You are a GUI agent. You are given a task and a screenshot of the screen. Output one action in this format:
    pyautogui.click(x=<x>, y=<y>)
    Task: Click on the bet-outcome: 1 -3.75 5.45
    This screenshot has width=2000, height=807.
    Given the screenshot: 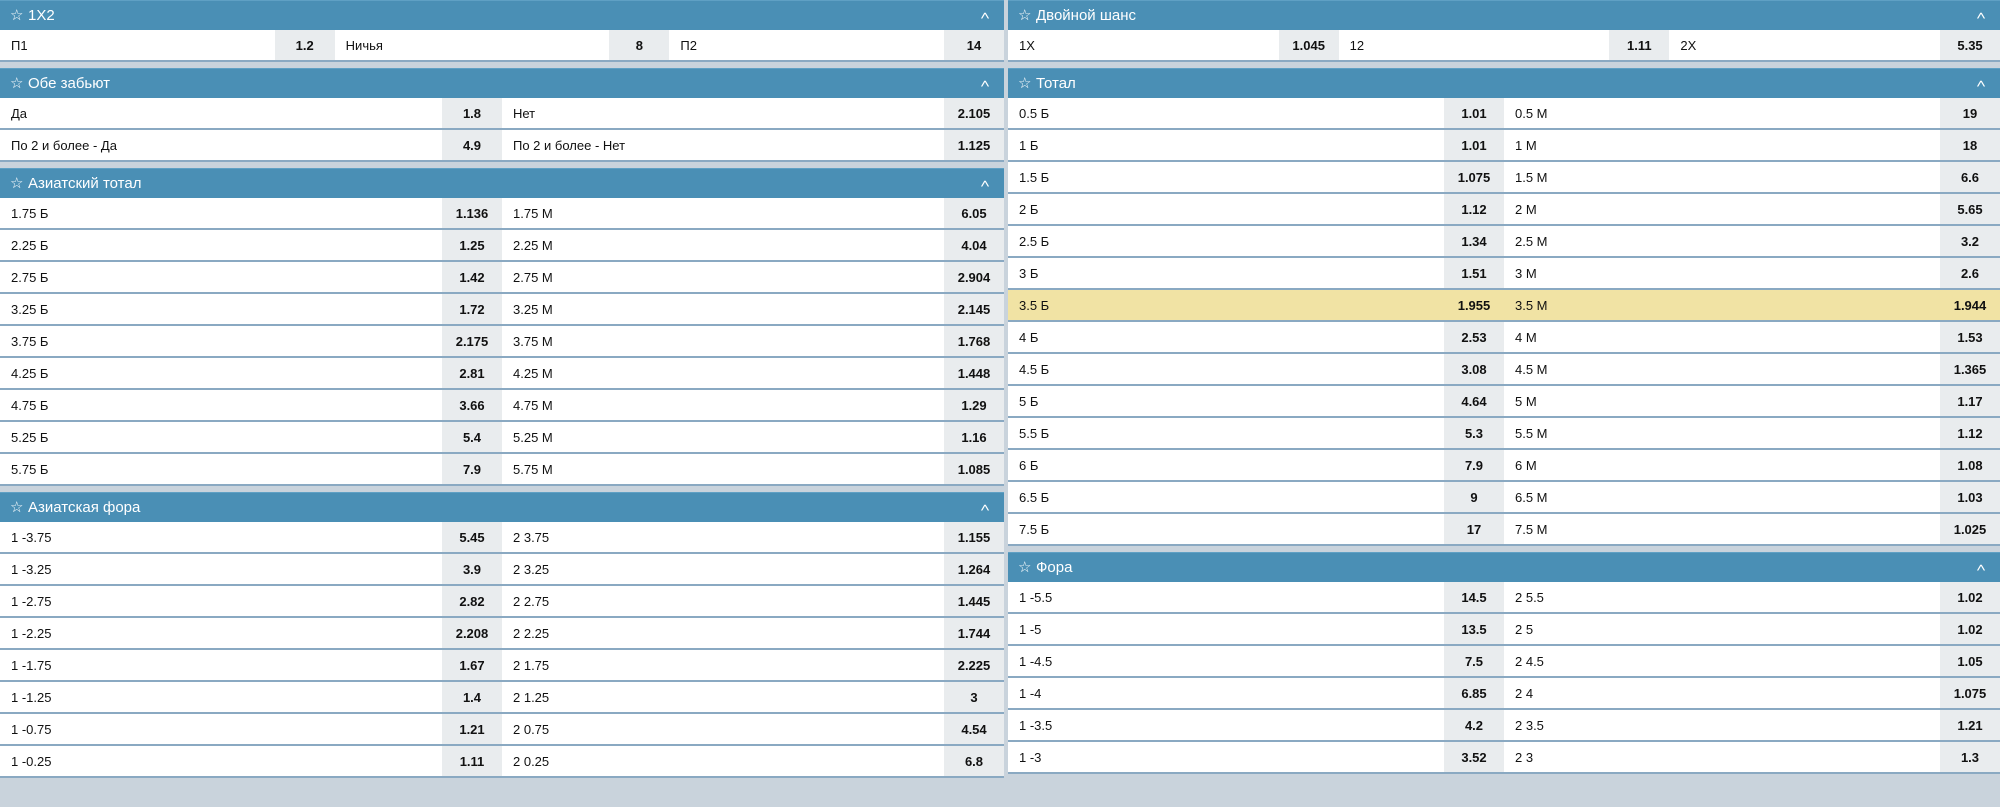 What is the action you would take?
    pyautogui.click(x=251, y=537)
    